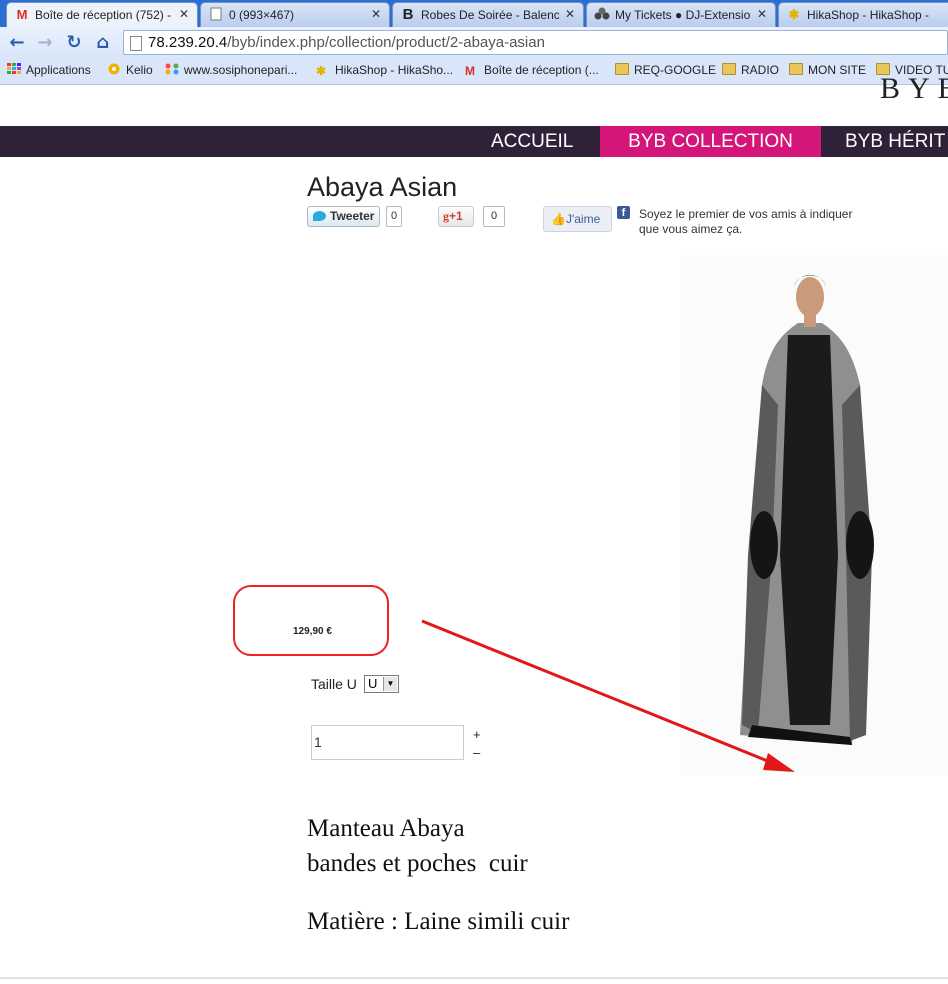  What do you see at coordinates (750, 70) in the screenshot?
I see `bookmark-folder-radio: RADIO` at bounding box center [750, 70].